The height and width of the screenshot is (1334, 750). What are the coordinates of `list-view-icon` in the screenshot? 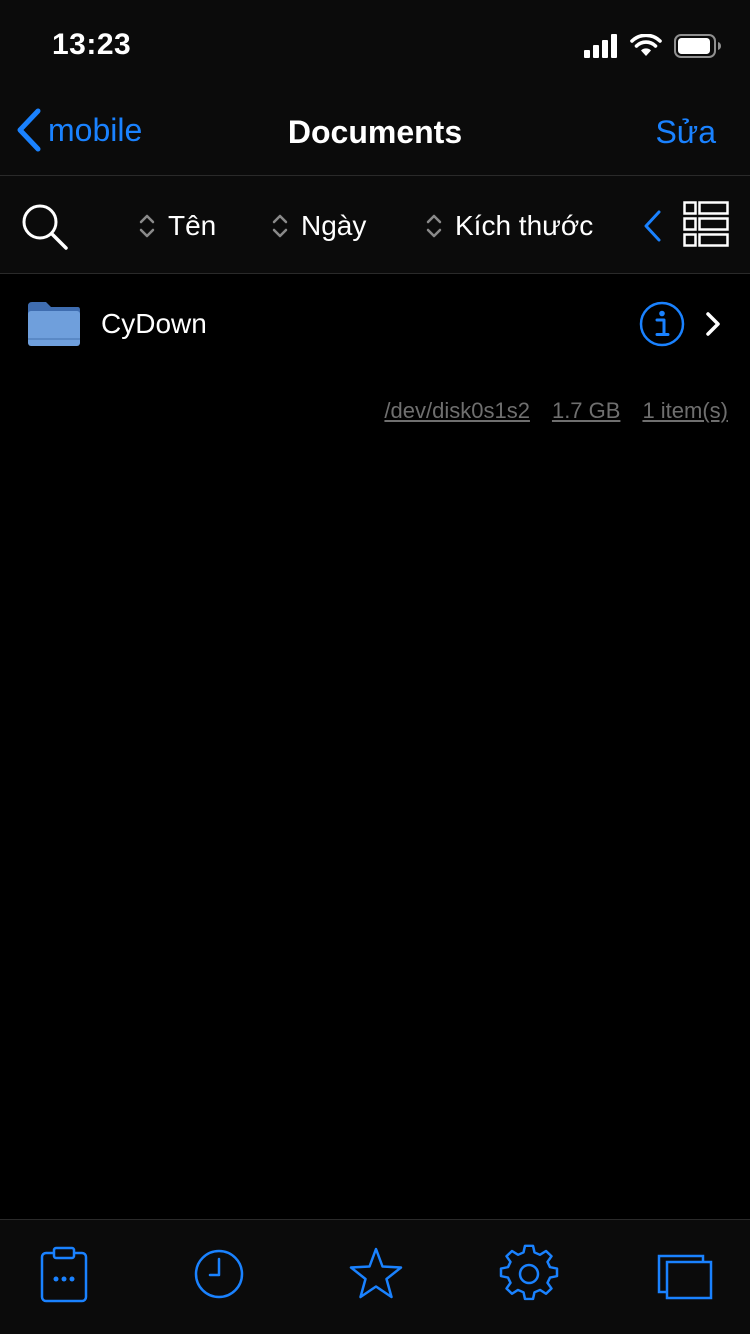 It's located at (706, 224).